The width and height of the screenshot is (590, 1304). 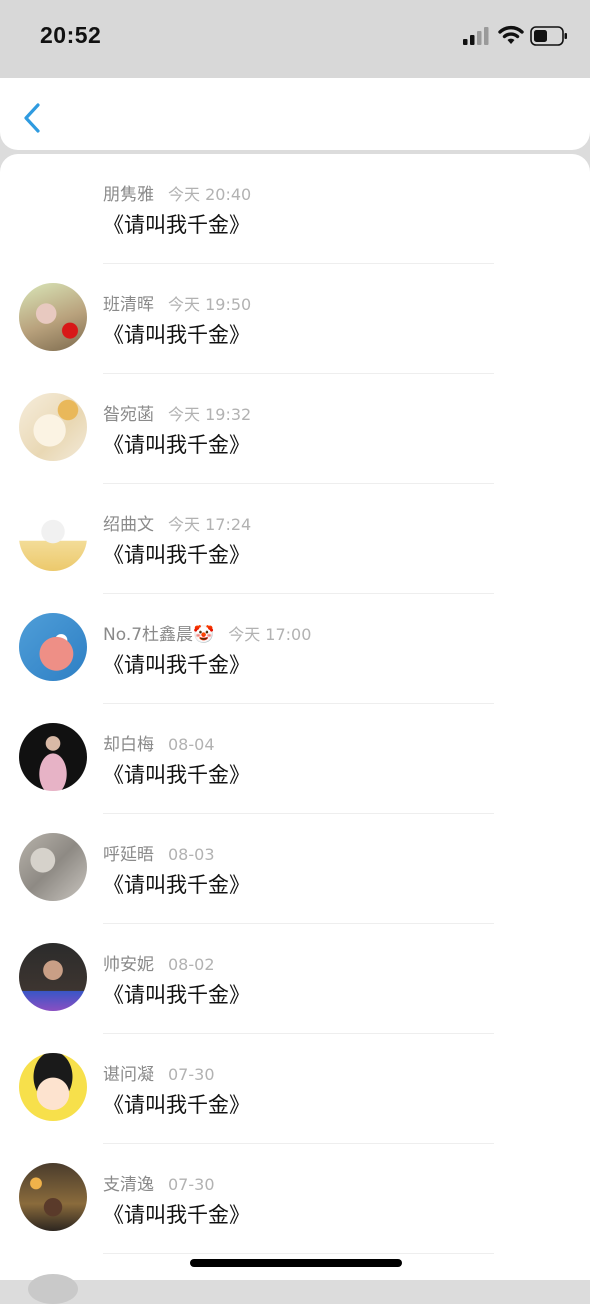 I want to click on list-item: 支清逸 07-30 《请叫我千金》, so click(x=295, y=1199).